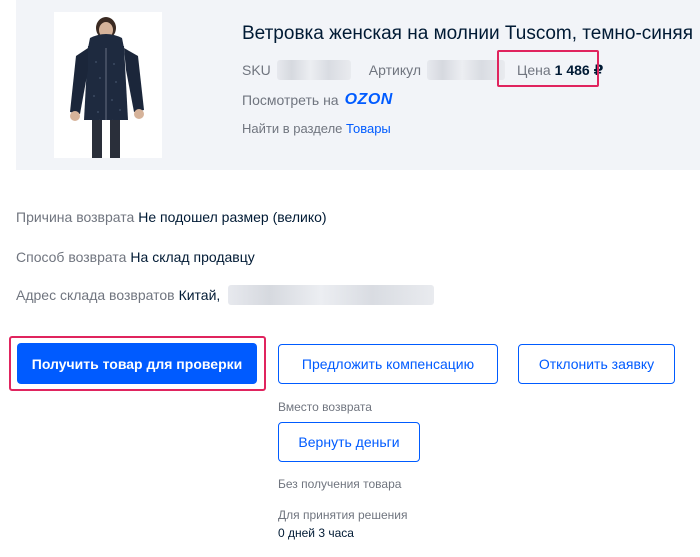 The image size is (700, 557). What do you see at coordinates (368, 128) in the screenshot?
I see `products-section-link: Товары` at bounding box center [368, 128].